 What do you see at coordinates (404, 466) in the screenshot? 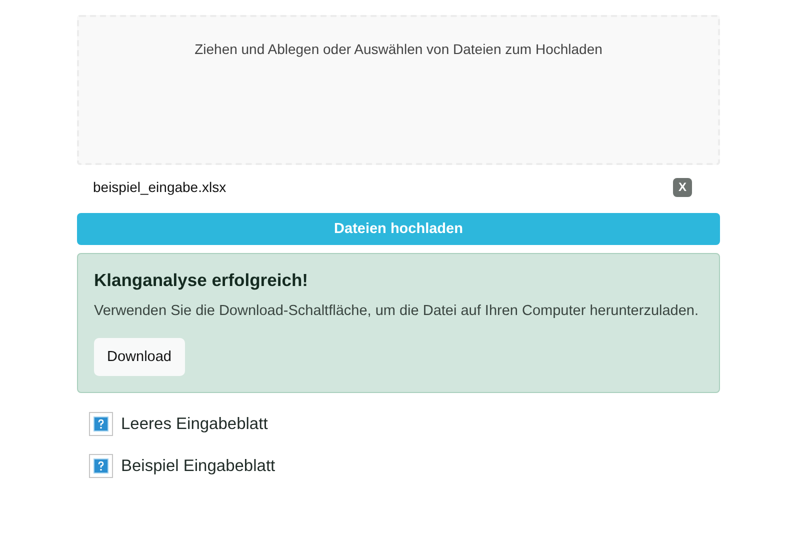
I see `download-link: Beispiel Eingabeblatt` at bounding box center [404, 466].